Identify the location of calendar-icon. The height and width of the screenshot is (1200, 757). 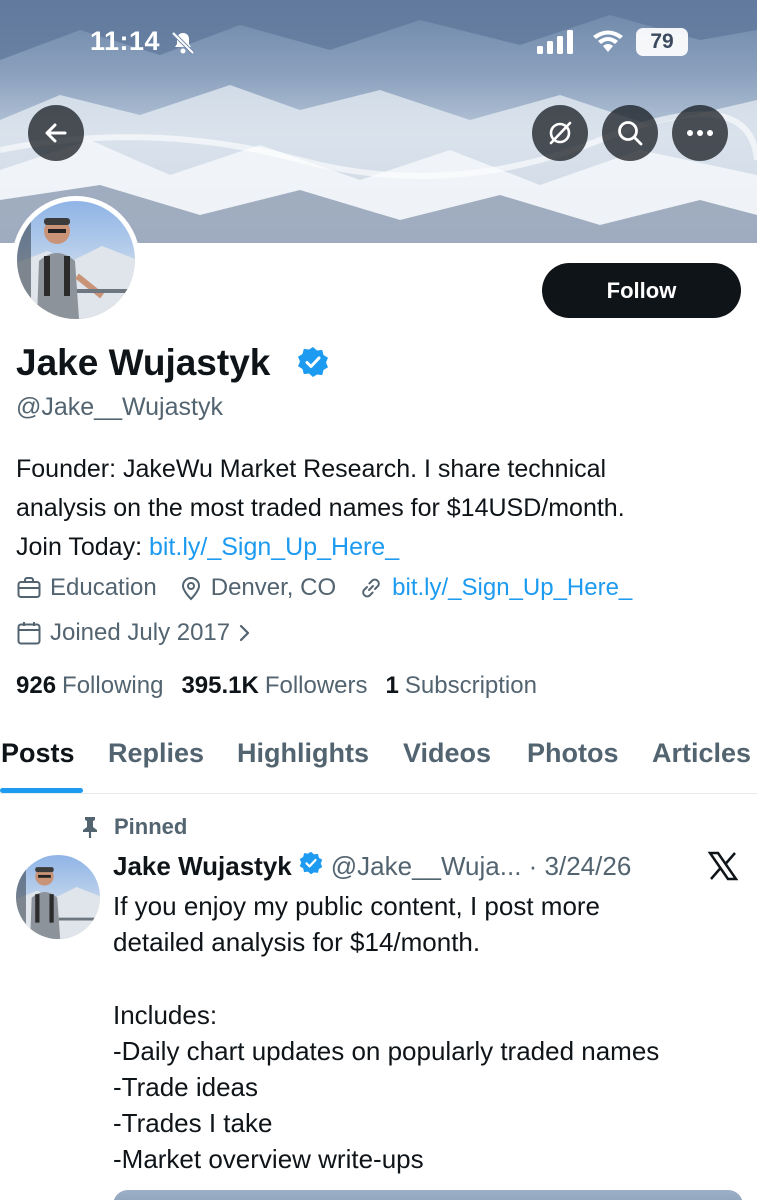
(29, 633).